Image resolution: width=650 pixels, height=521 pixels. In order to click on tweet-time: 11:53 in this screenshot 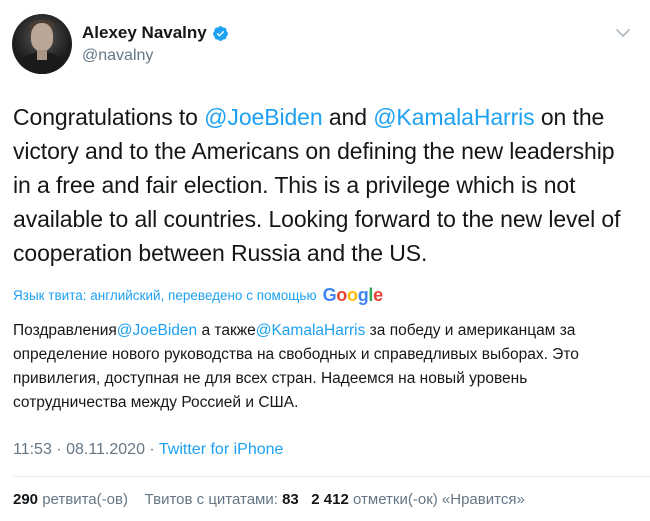, I will do `click(32, 449)`.